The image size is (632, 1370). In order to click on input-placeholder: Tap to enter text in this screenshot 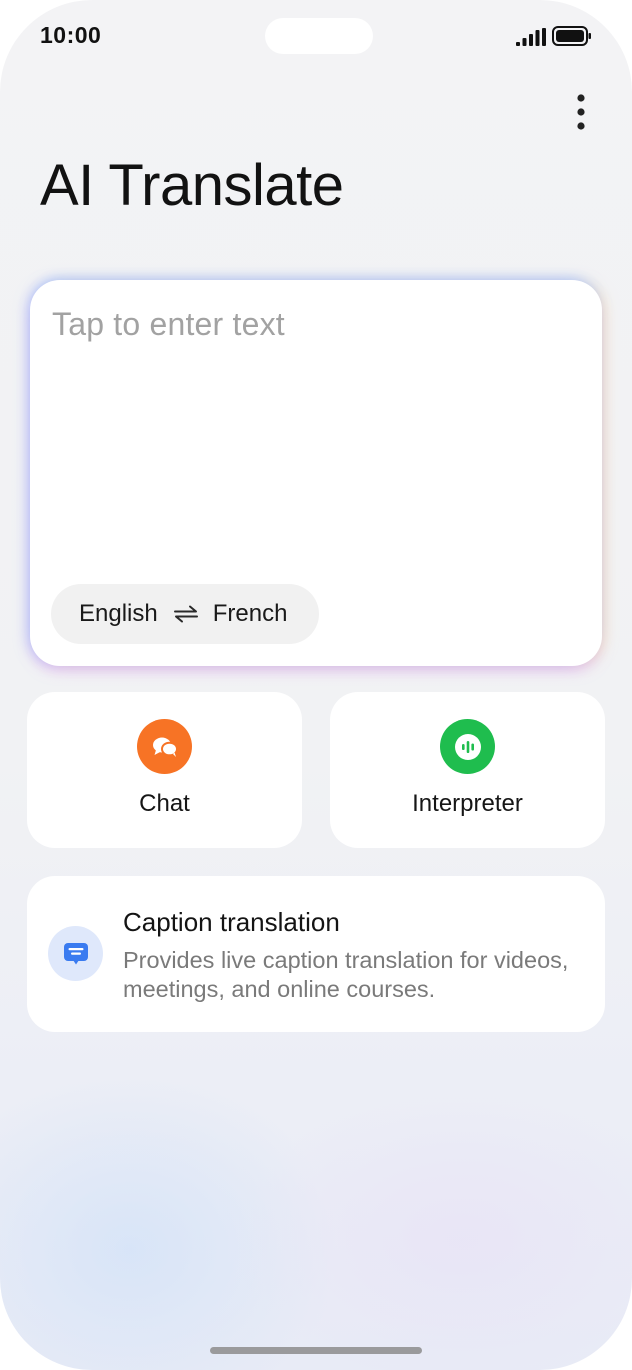, I will do `click(168, 324)`.